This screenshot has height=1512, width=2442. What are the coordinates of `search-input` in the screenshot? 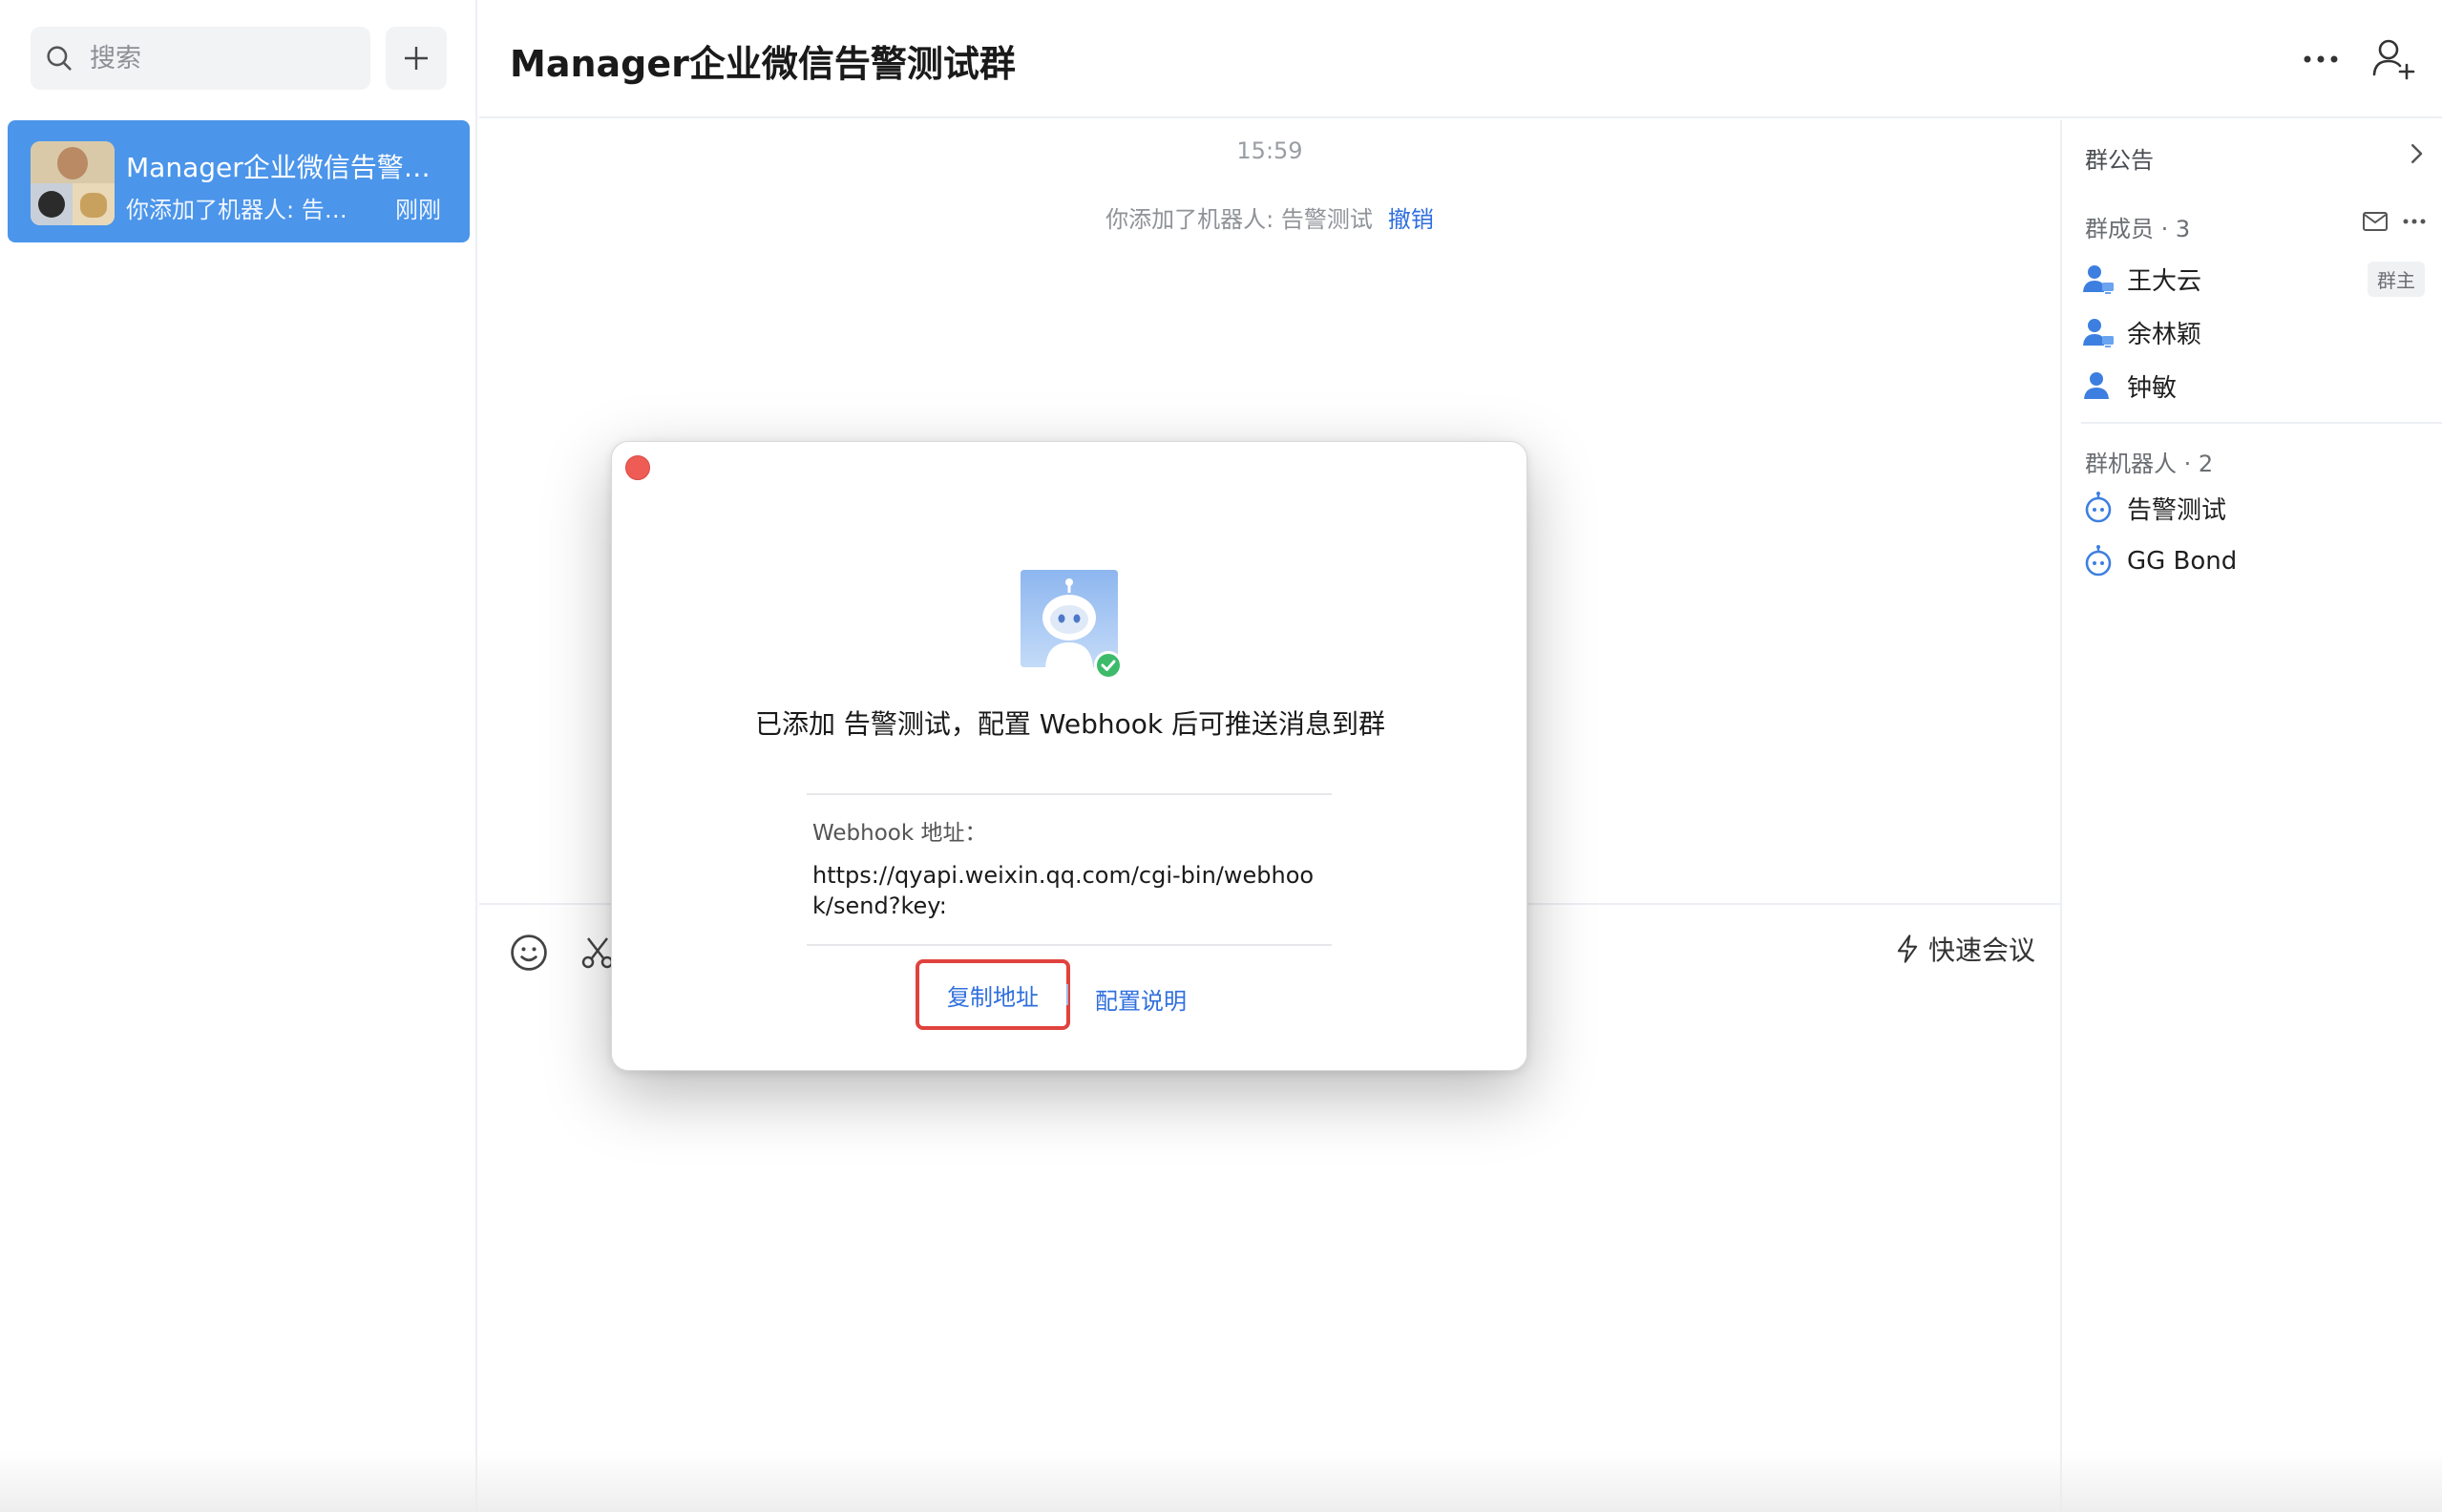 It's located at (217, 58).